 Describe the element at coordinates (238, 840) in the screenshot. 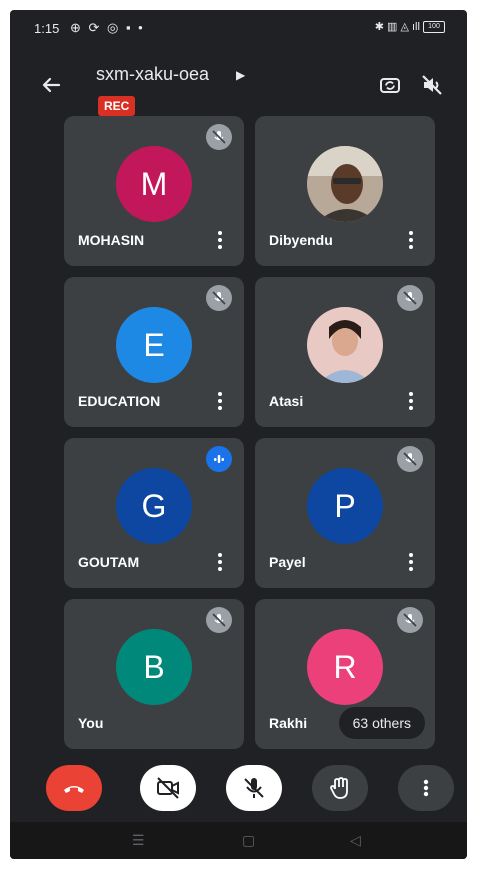

I see `system-nav-bar: ☰ ▢ ◁` at that location.